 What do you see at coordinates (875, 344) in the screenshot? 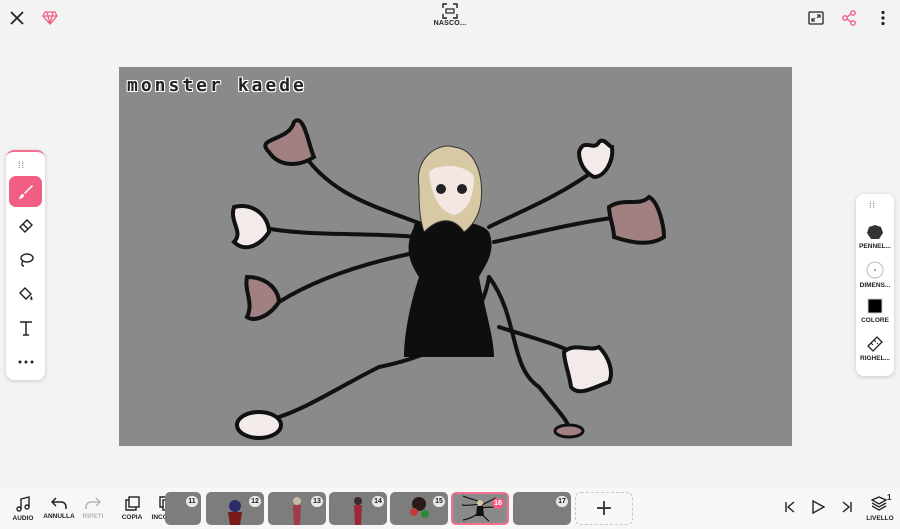
I see `ruler-icon` at bounding box center [875, 344].